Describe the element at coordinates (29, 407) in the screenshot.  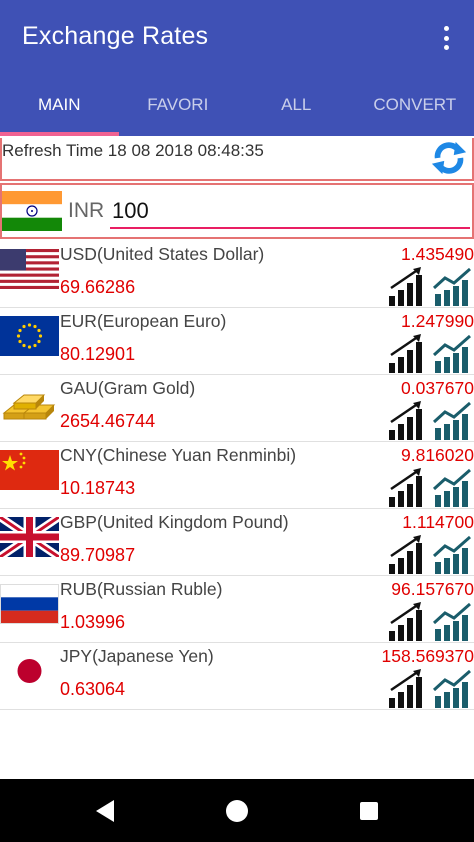
I see `gold-bars-icon` at that location.